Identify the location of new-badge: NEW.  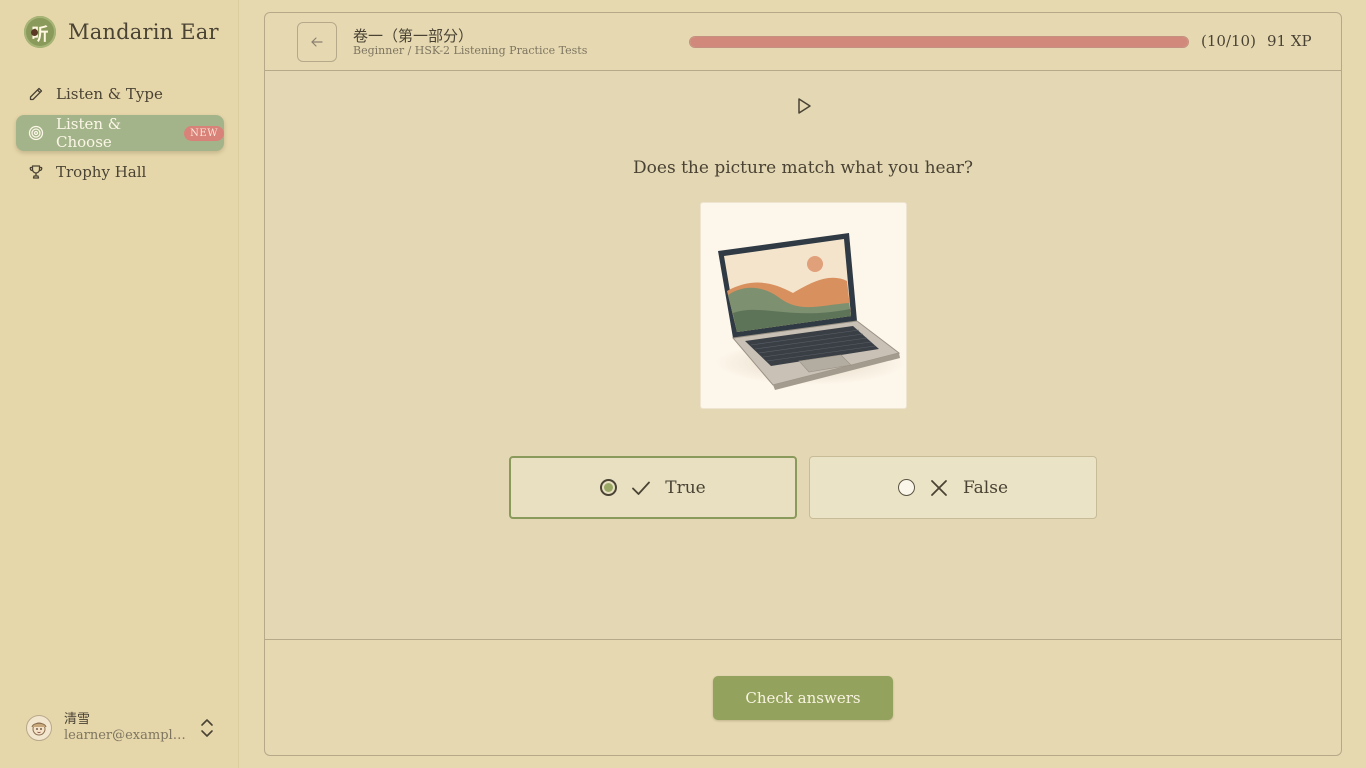
(204, 133).